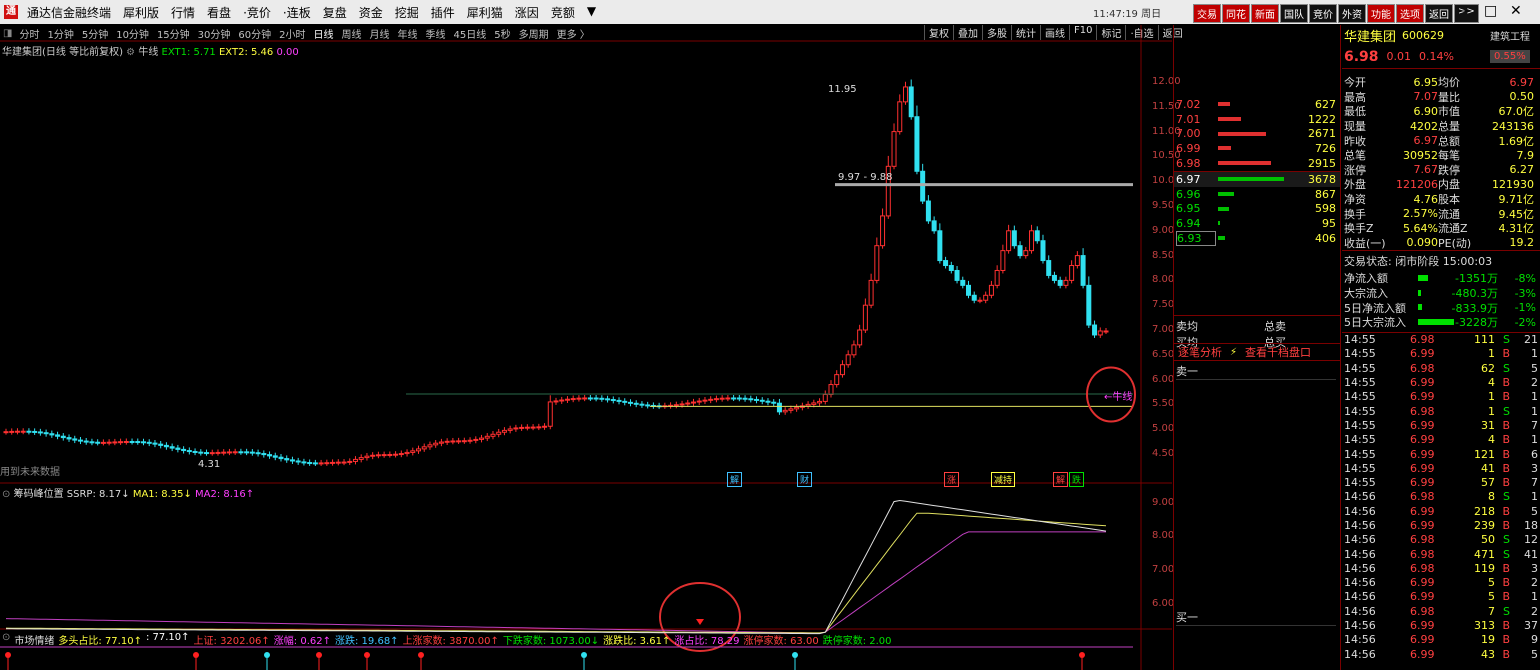 Image resolution: width=1540 pixels, height=670 pixels. What do you see at coordinates (1510, 35) in the screenshot?
I see `stock-sector: 建筑工程` at bounding box center [1510, 35].